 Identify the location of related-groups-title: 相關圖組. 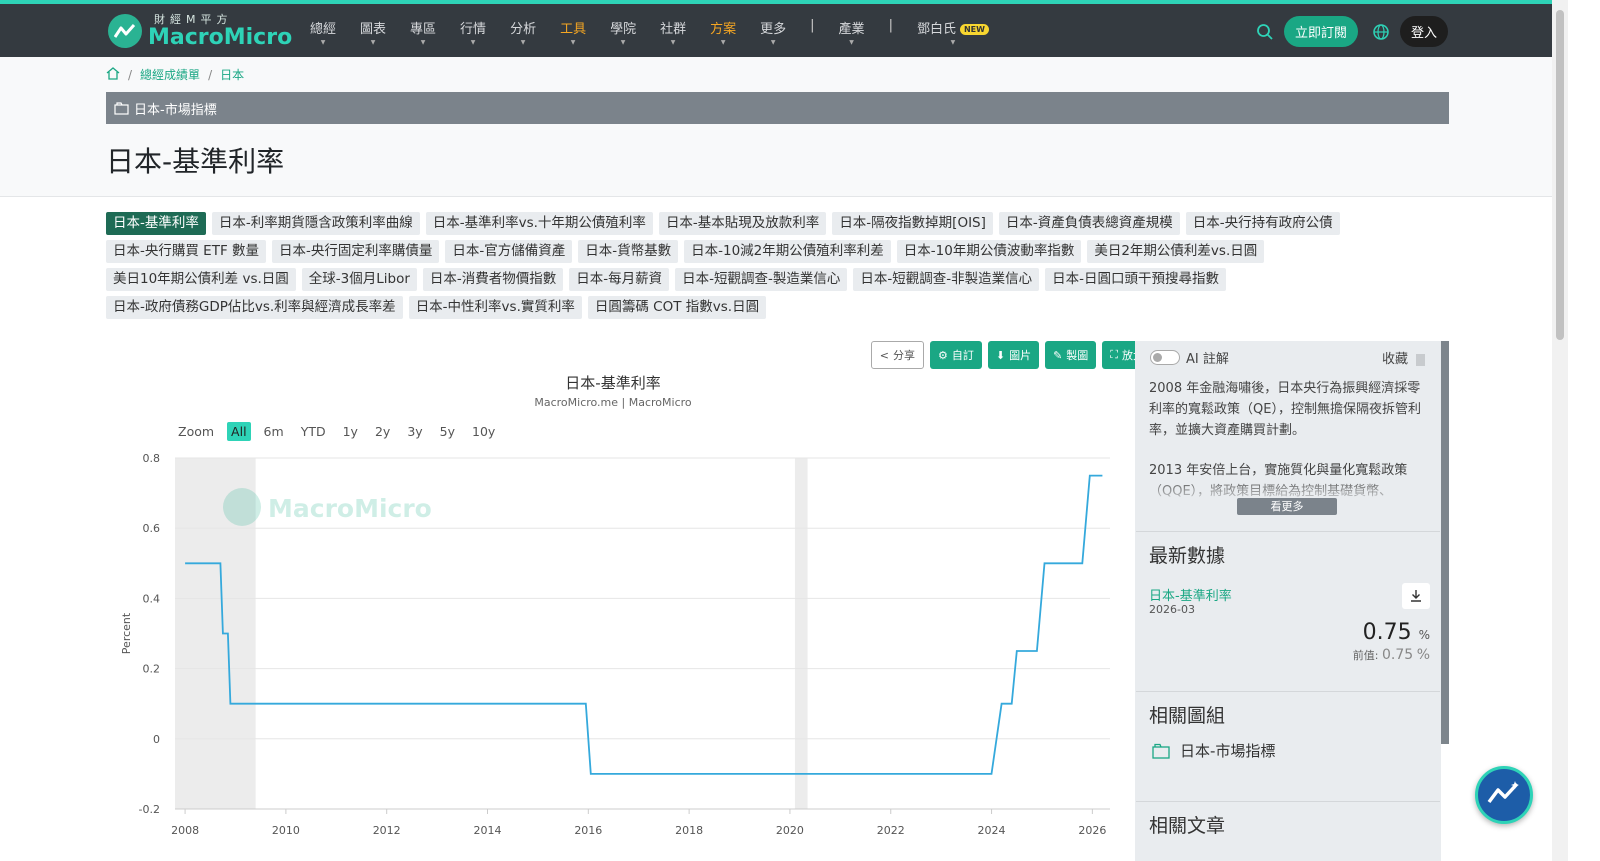
(1187, 716).